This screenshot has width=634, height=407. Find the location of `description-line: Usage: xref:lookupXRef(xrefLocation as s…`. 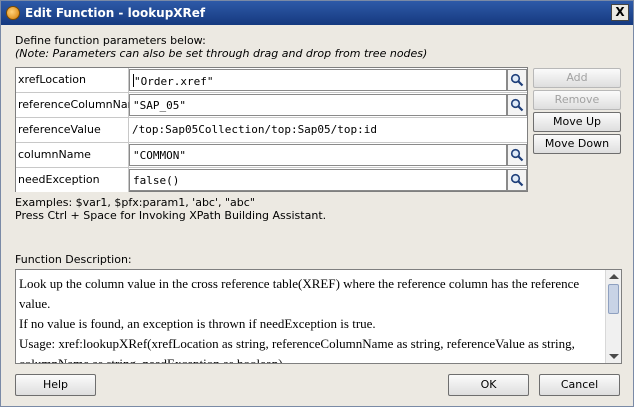

description-line: Usage: xref:lookupXRef(xrefLocation as s… is located at coordinates (297, 350).